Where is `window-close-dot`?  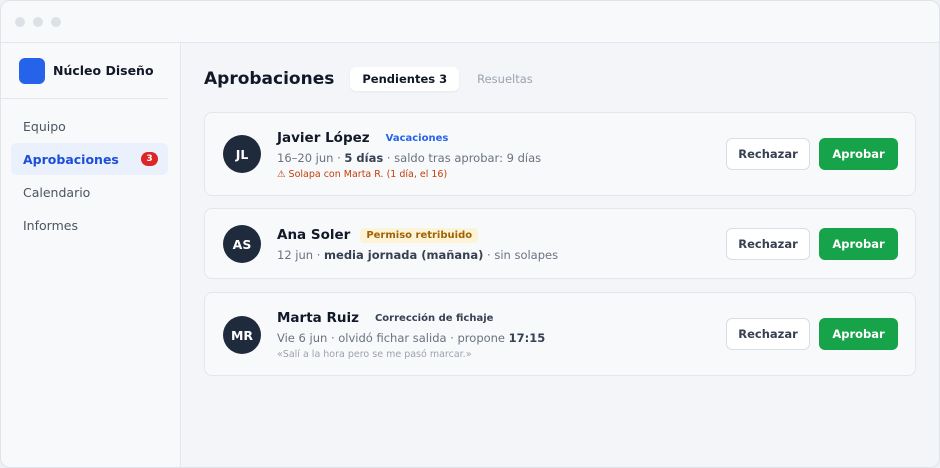 window-close-dot is located at coordinates (20, 21).